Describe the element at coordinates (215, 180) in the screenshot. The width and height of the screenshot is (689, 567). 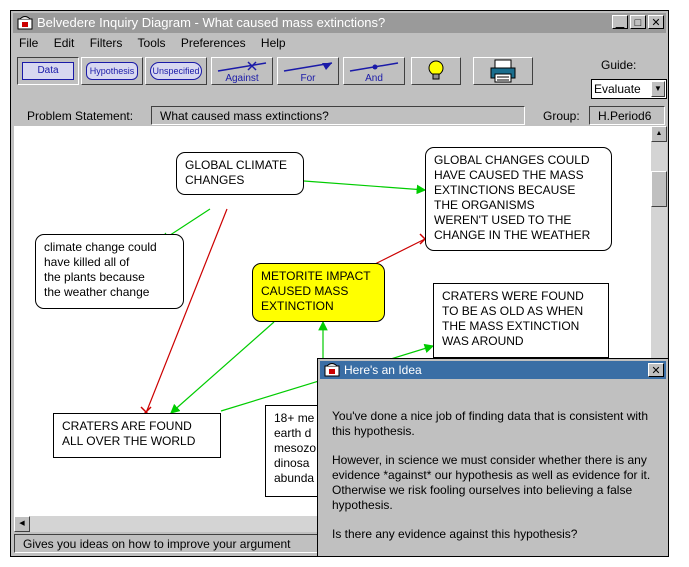
I see `node-text: CHANGES` at that location.